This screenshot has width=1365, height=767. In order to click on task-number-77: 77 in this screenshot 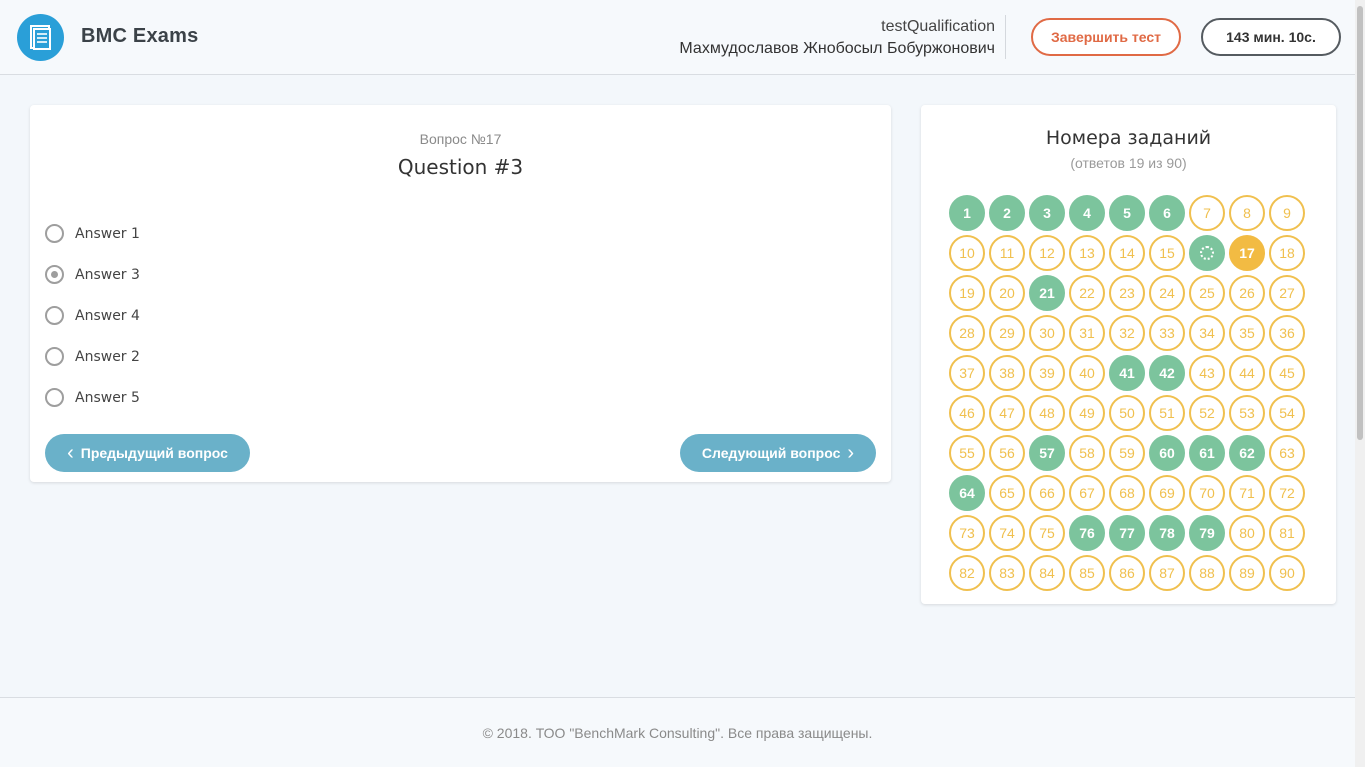, I will do `click(1127, 533)`.